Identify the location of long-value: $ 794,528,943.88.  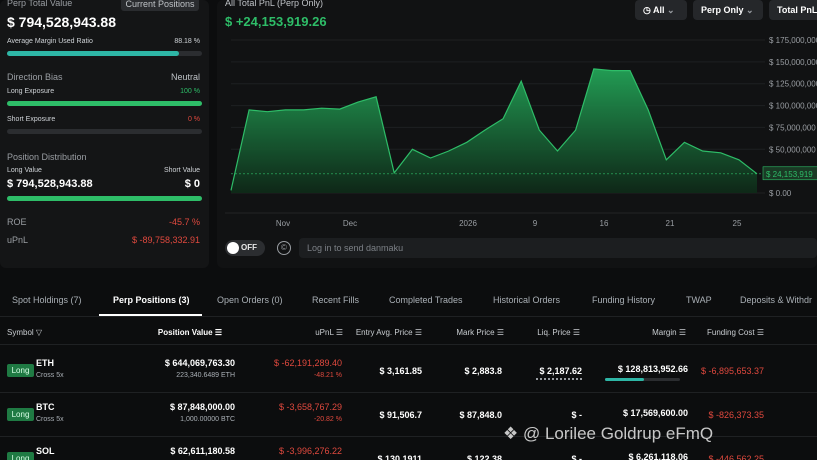
(50, 184).